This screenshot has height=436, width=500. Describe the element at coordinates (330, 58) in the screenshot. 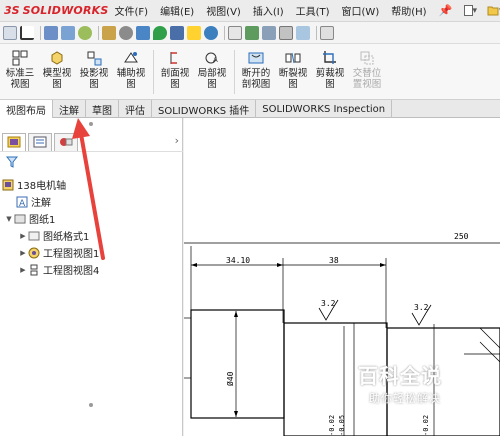

I see `crop-view-icon` at that location.